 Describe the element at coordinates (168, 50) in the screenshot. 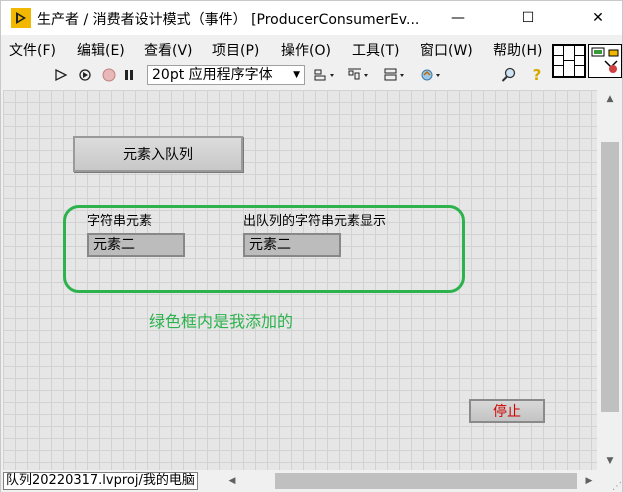

I see `menu-view: 查看(V)` at that location.